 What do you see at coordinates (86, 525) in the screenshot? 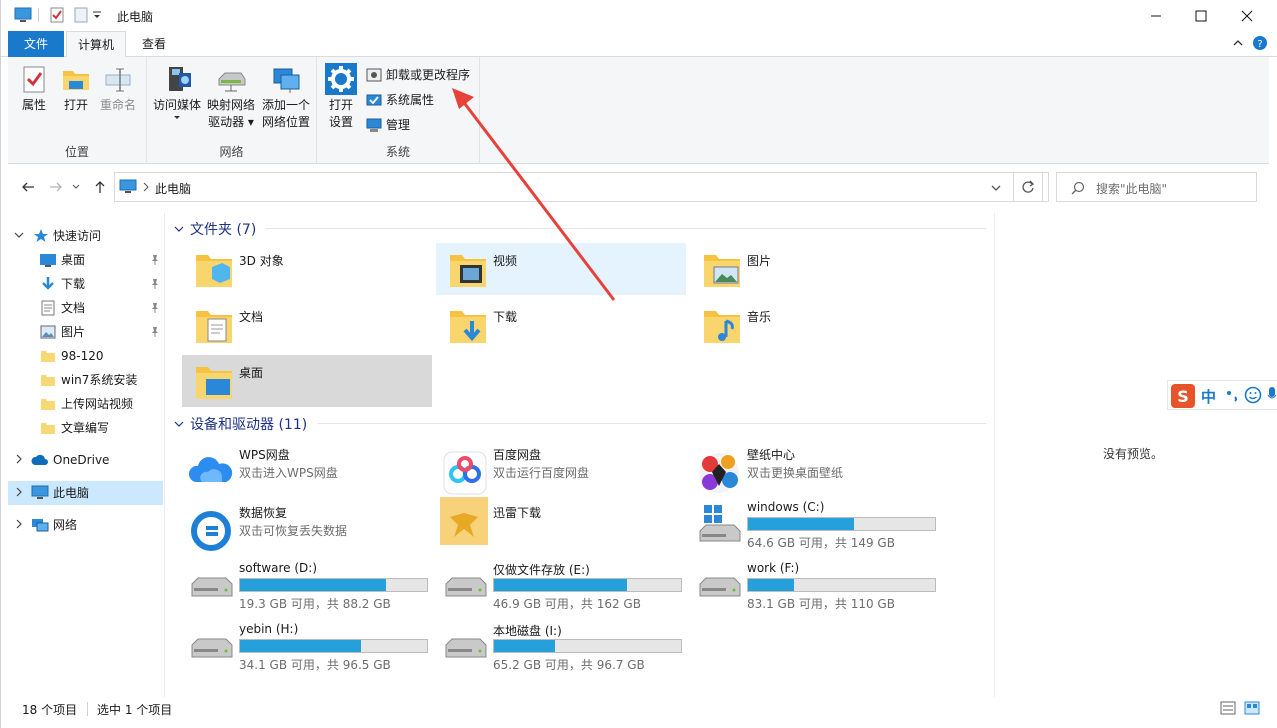
I see `nav-network: 网络` at bounding box center [86, 525].